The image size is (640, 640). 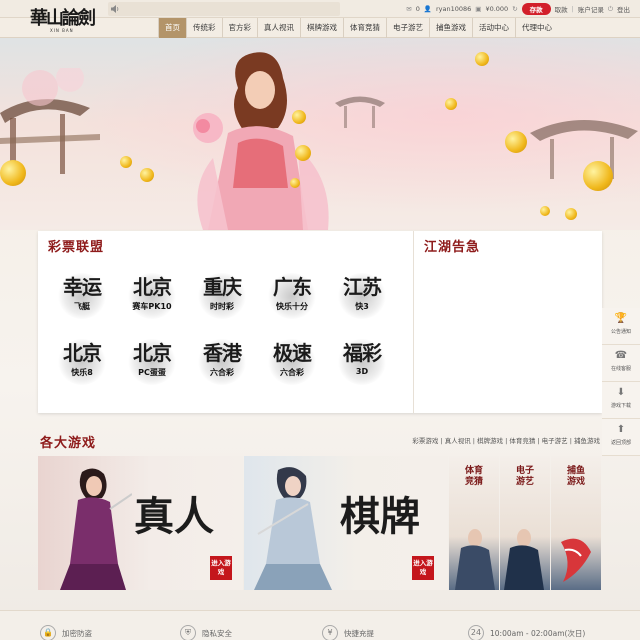 I want to click on site-logo: 華山論劍 XIN BAN, so click(x=66, y=19).